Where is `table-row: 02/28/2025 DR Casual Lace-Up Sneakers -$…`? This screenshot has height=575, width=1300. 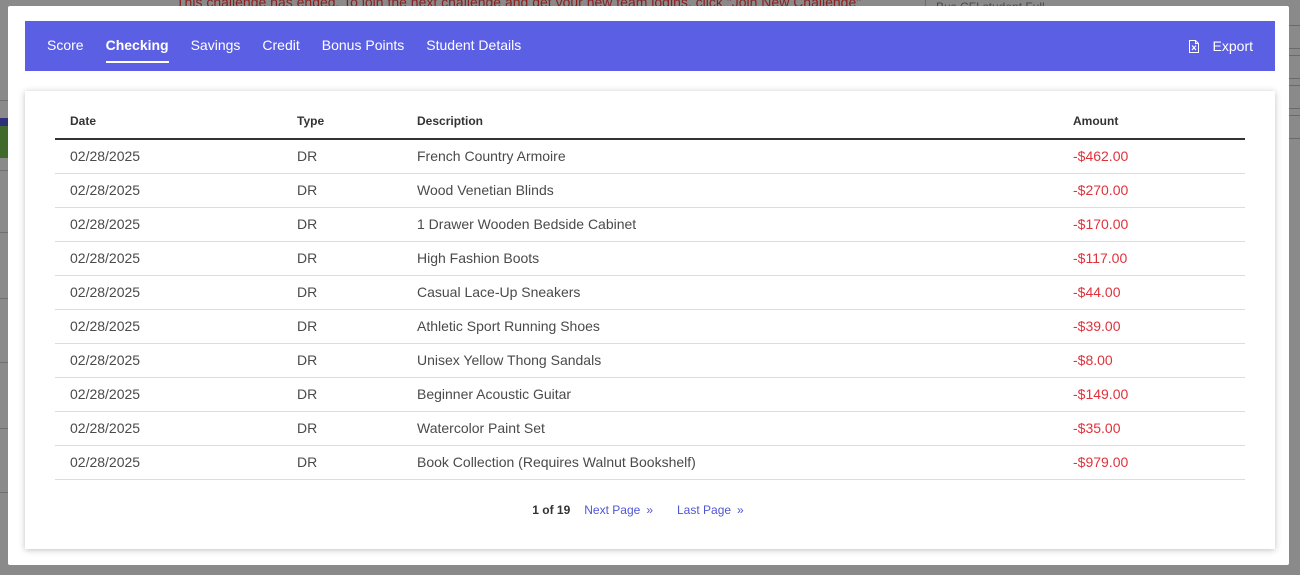 table-row: 02/28/2025 DR Casual Lace-Up Sneakers -$… is located at coordinates (650, 292).